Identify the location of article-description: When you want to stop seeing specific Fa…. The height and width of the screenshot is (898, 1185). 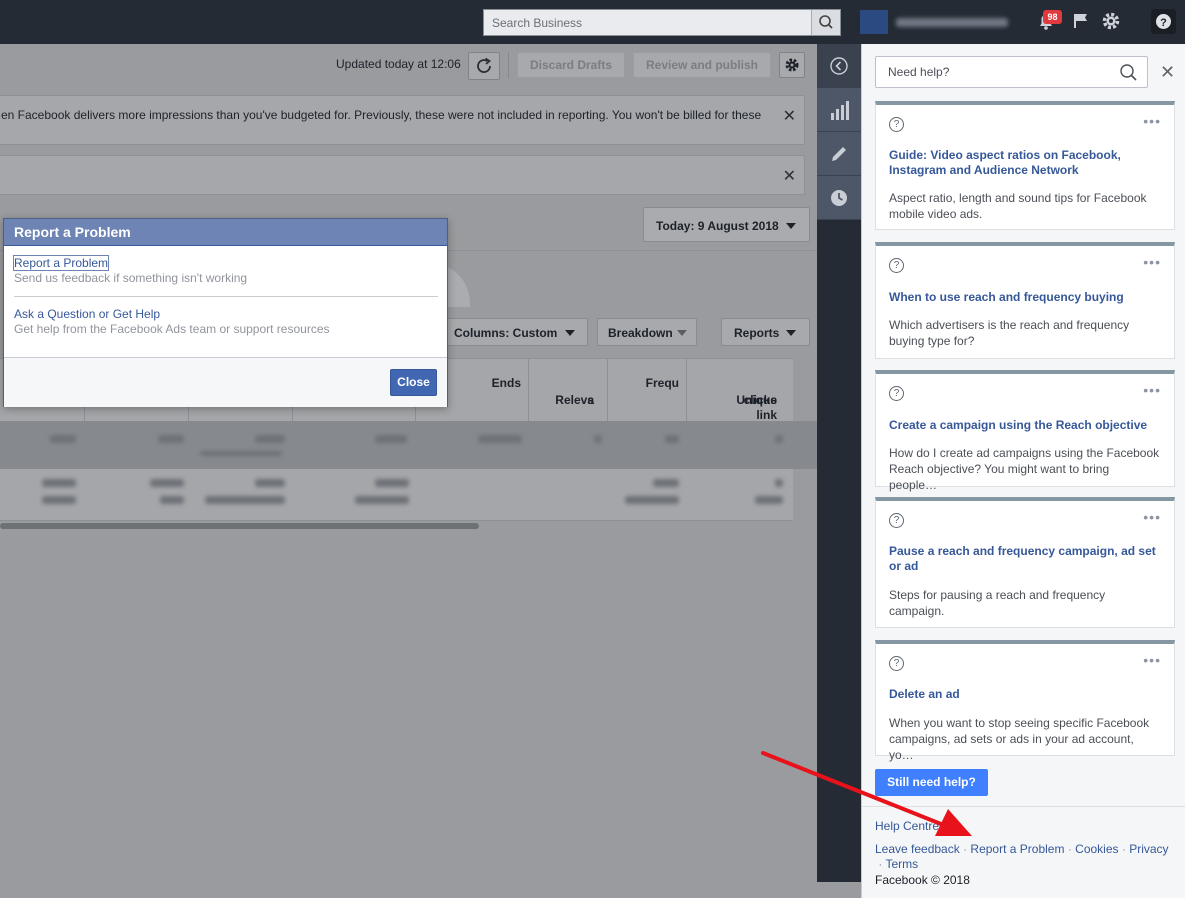
(1019, 739).